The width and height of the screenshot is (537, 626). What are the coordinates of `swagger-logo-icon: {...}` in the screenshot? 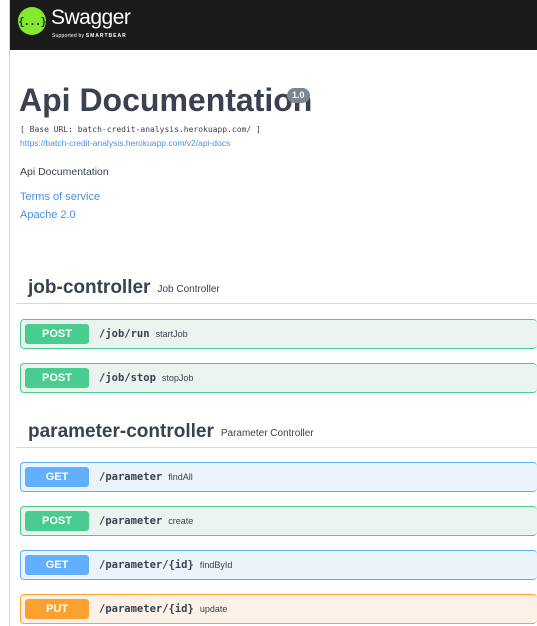 It's located at (32, 21).